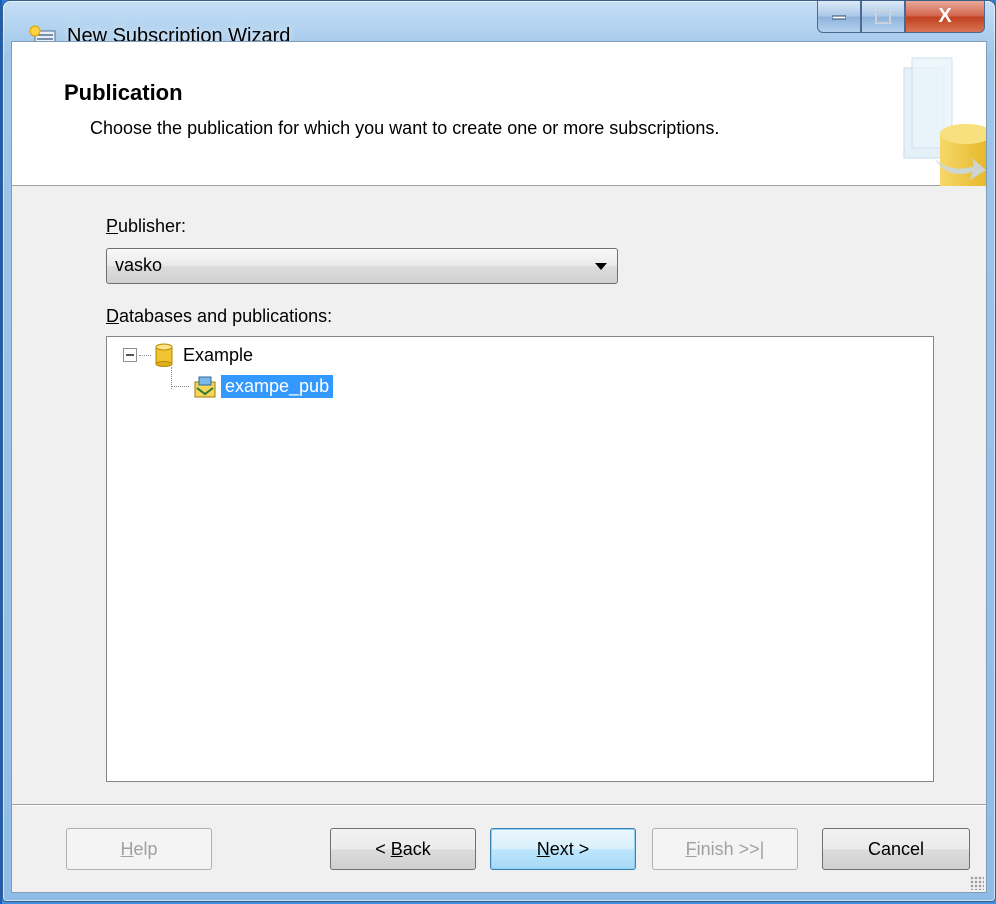 This screenshot has width=996, height=904. I want to click on button-separator, so click(499, 805).